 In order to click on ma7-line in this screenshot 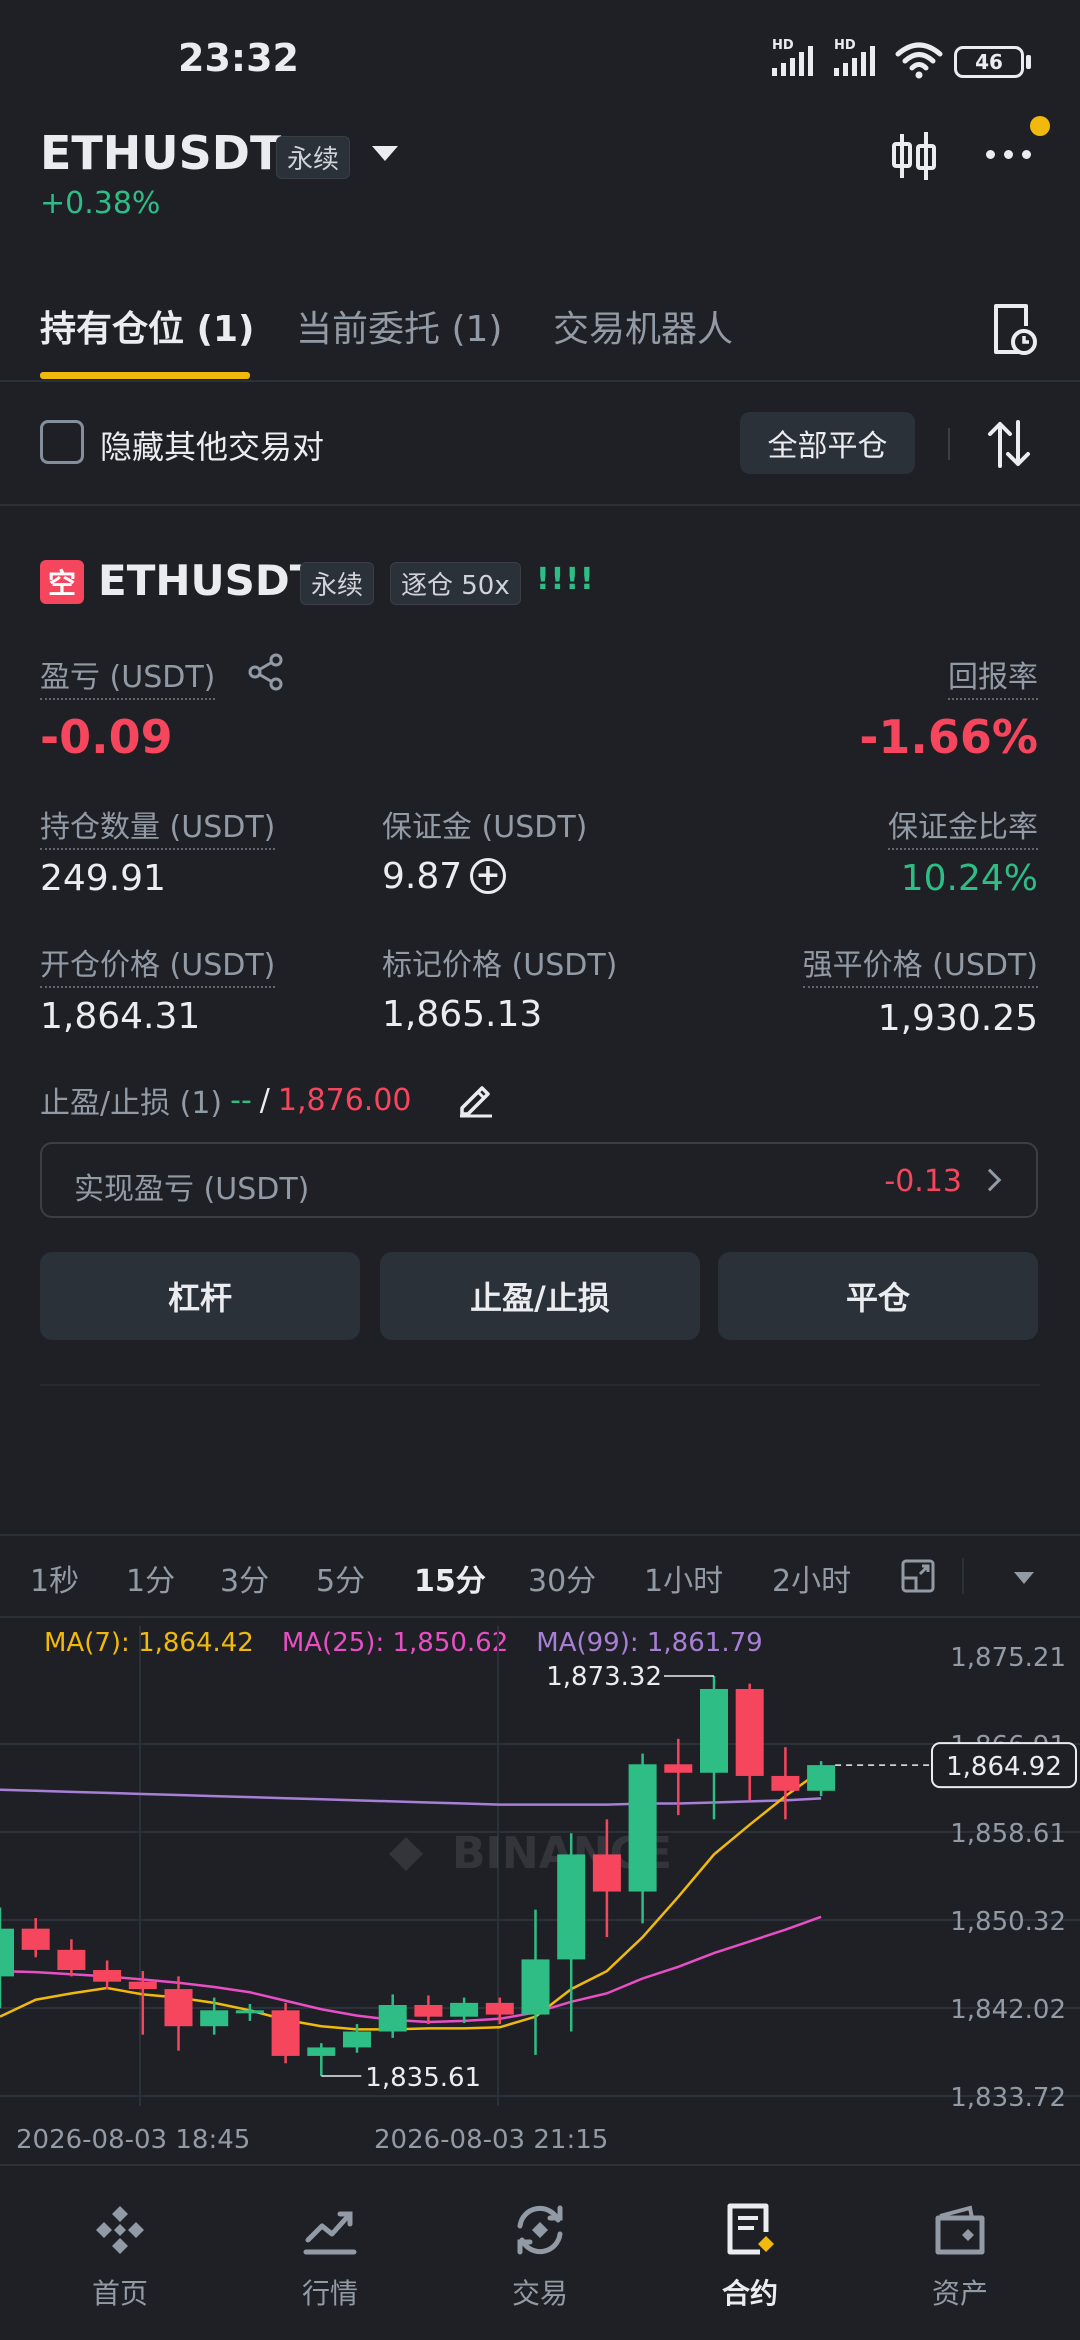, I will do `click(411, 1900)`.